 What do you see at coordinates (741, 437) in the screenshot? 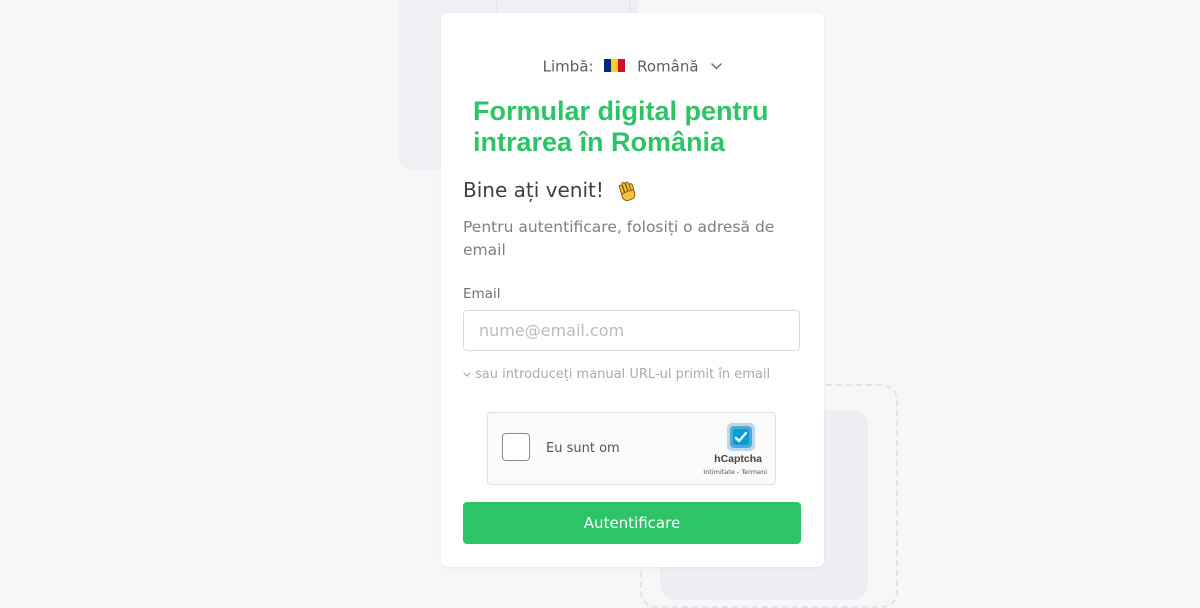
I see `hcaptcha-logo-icon` at bounding box center [741, 437].